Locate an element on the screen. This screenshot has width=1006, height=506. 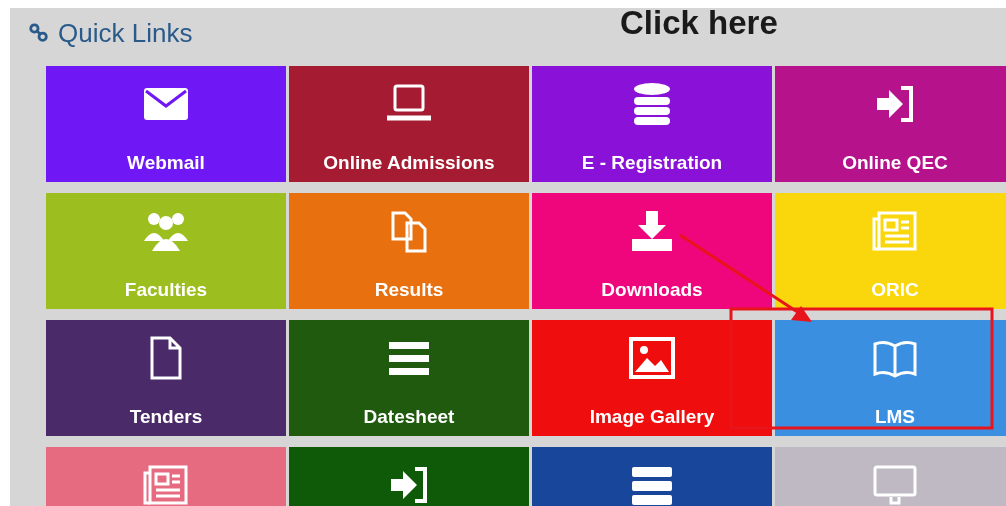
quick-link-tile: Results is located at coordinates (409, 251).